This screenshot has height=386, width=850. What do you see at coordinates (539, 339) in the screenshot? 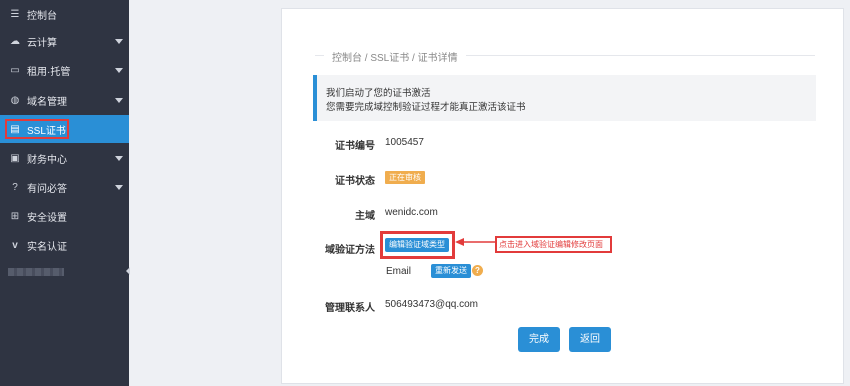
I see `done-button: 完成` at bounding box center [539, 339].